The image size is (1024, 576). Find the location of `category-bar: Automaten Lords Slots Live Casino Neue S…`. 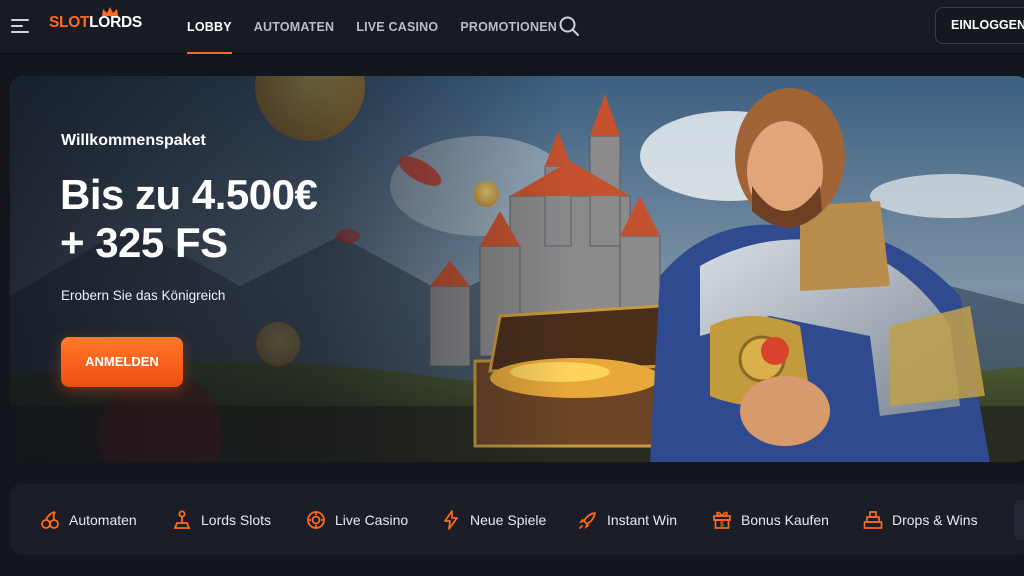

category-bar: Automaten Lords Slots Live Casino Neue S… is located at coordinates (517, 519).